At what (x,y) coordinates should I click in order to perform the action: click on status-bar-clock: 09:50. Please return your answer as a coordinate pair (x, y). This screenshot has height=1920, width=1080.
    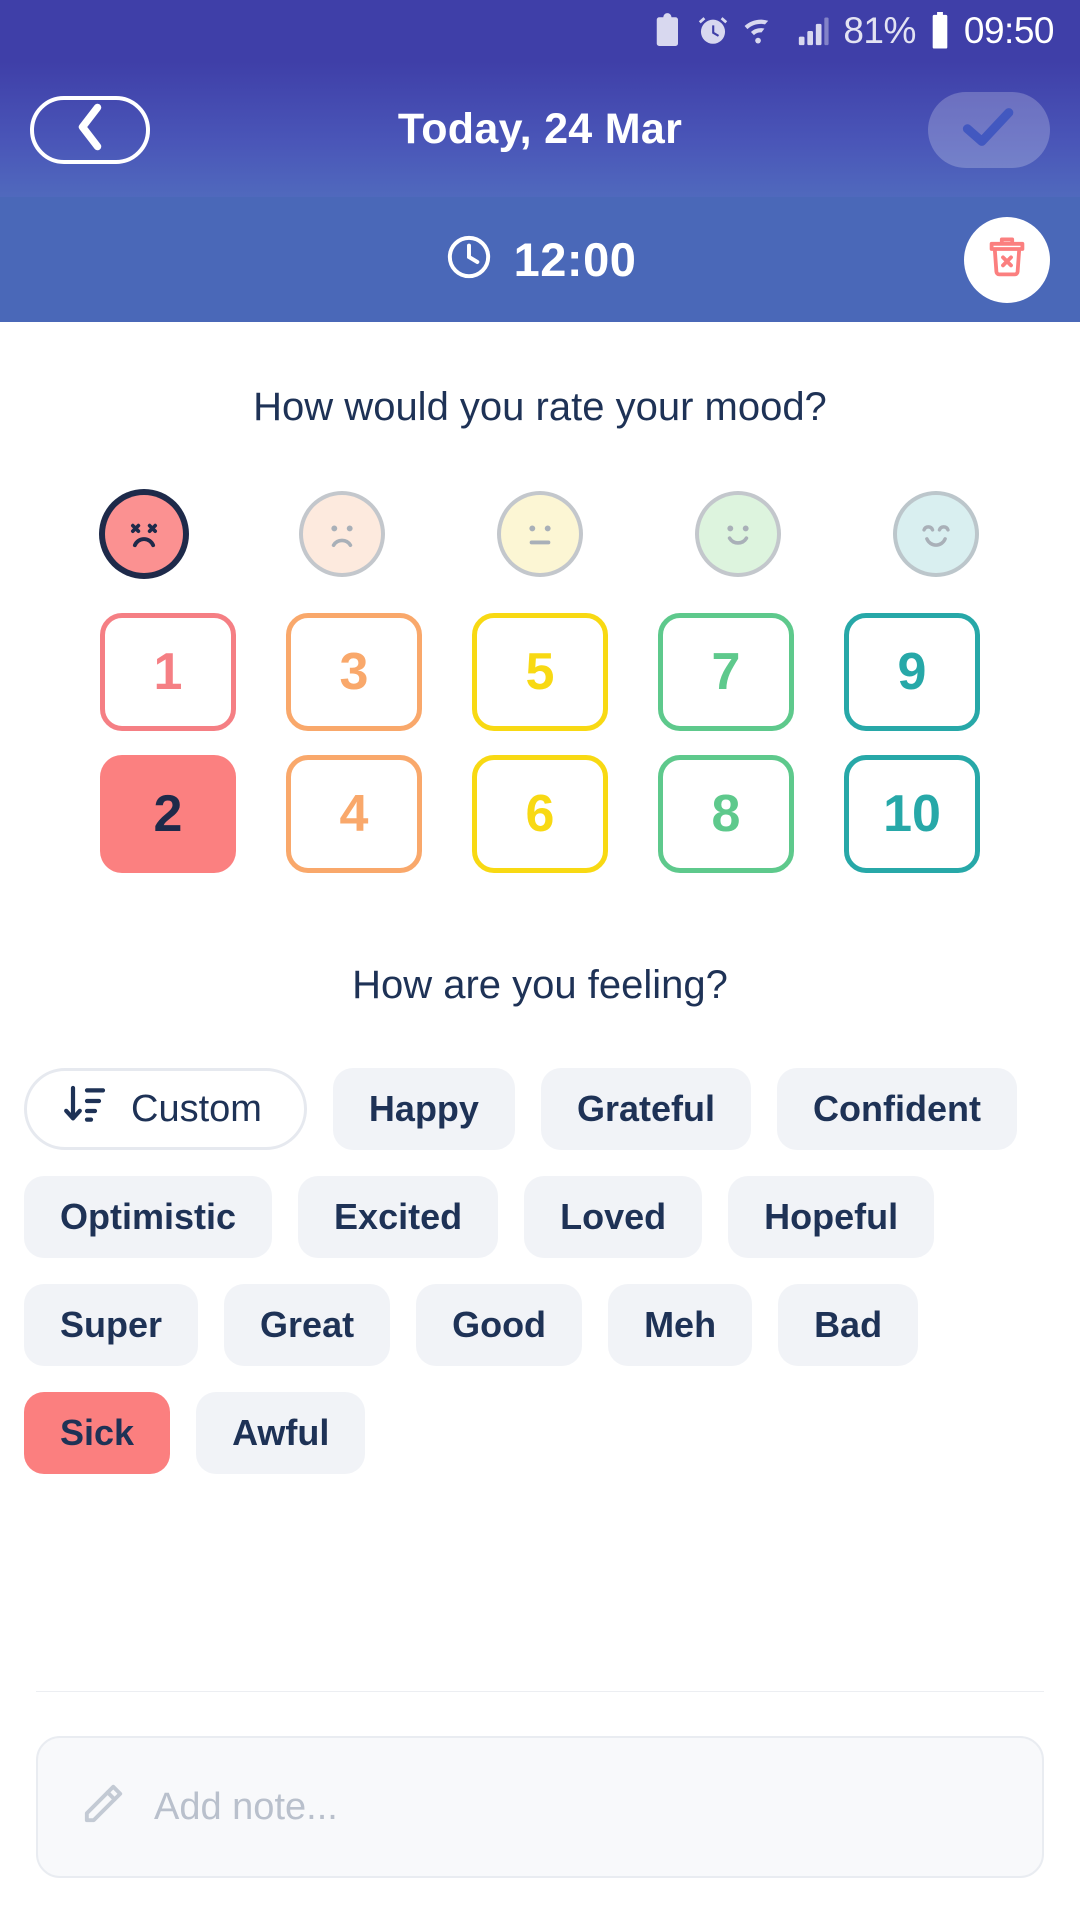
    Looking at the image, I should click on (1009, 30).